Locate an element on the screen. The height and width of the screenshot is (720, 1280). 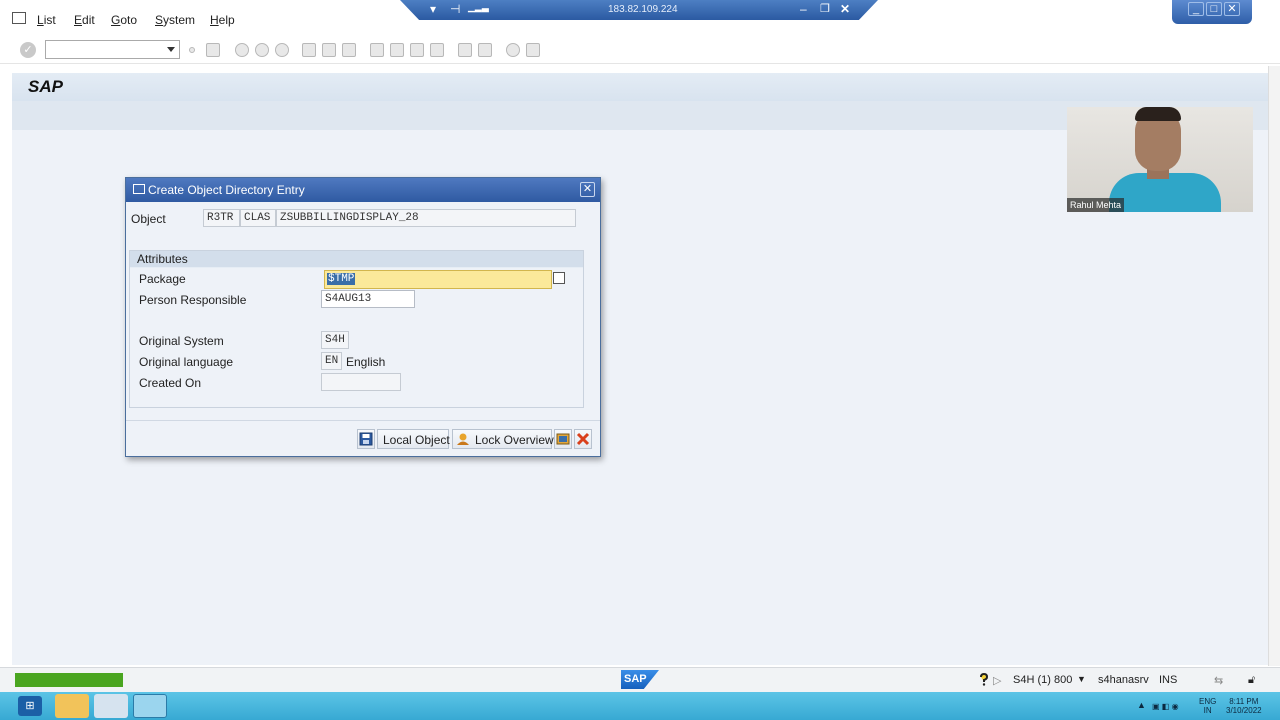
sap-logo-text: SAP is located at coordinates (45, 86).